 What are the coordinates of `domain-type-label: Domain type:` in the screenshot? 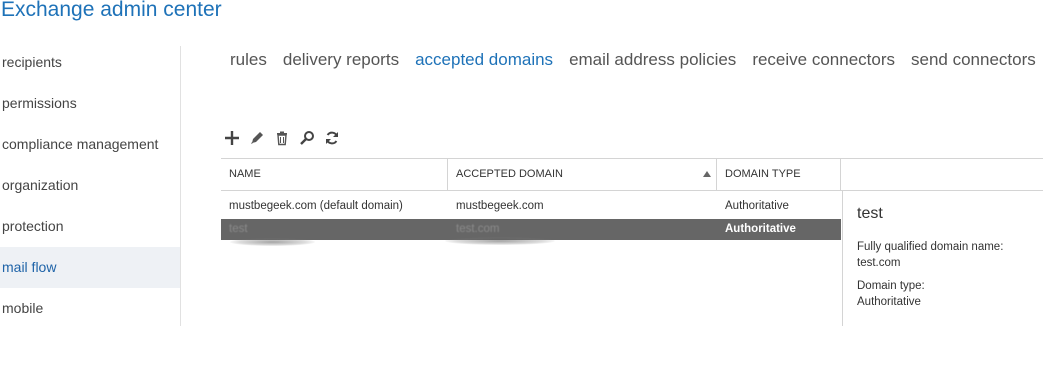 It's located at (891, 286).